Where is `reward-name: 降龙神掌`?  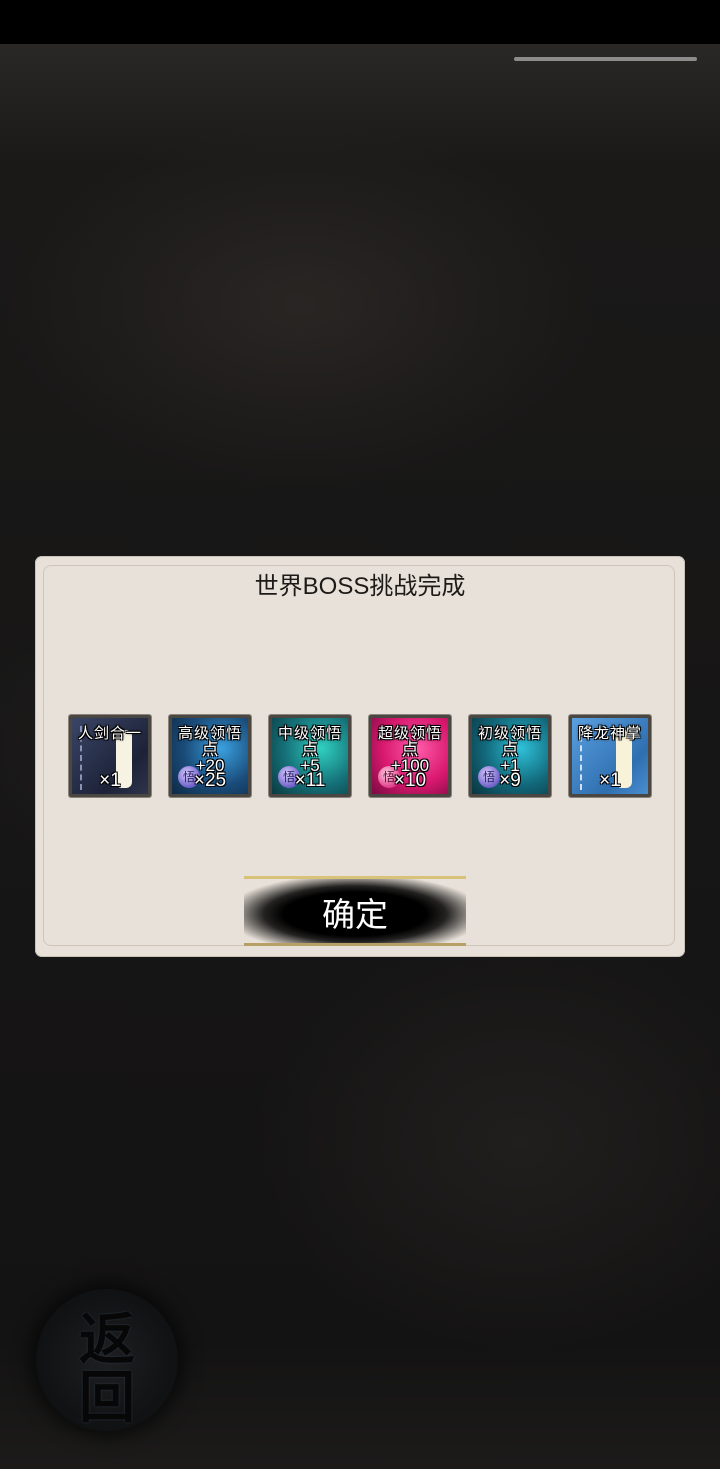
reward-name: 降龙神掌 is located at coordinates (609, 733).